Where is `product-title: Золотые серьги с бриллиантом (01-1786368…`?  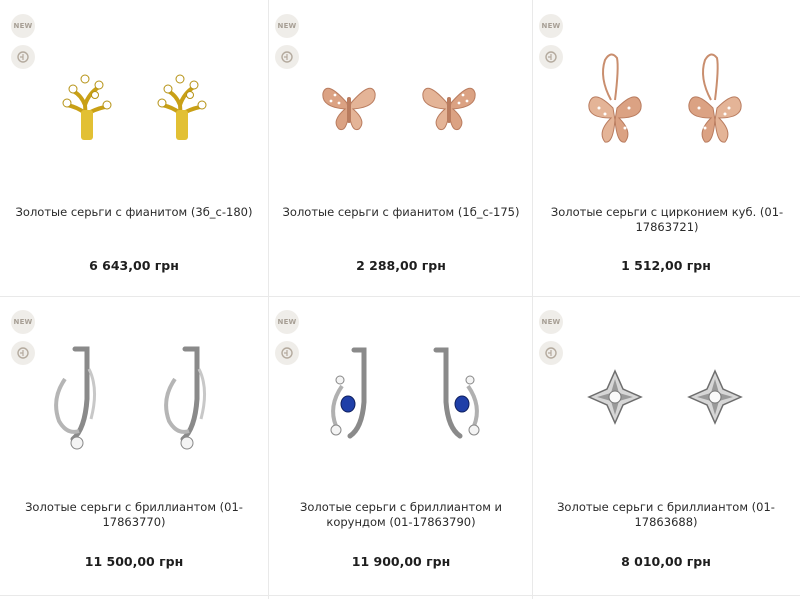
product-title: Золотые серьги с бриллиантом (01-1786368… is located at coordinates (666, 515).